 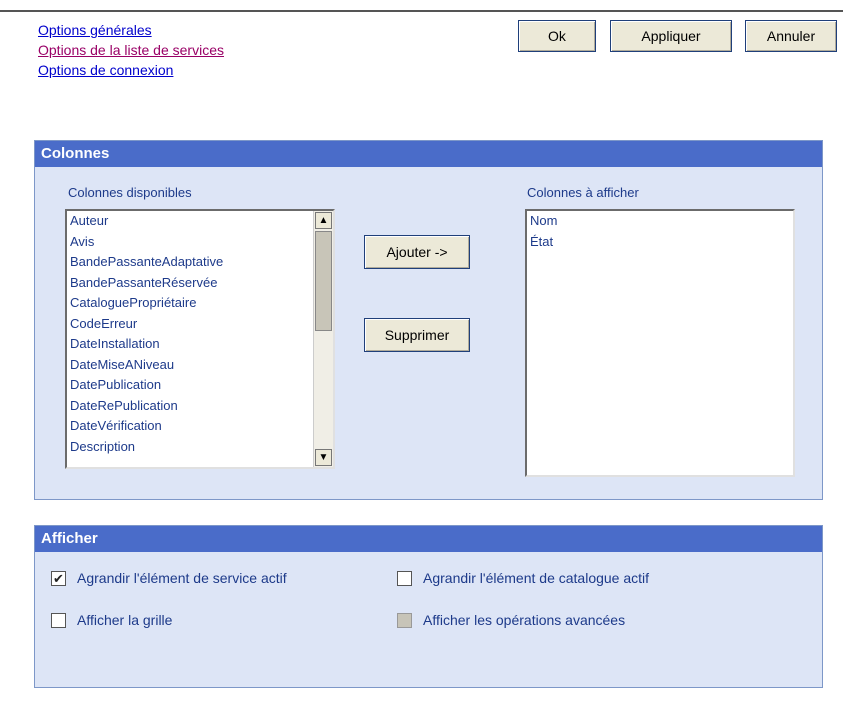 I want to click on display-columns-items: Nom État, so click(x=660, y=231).